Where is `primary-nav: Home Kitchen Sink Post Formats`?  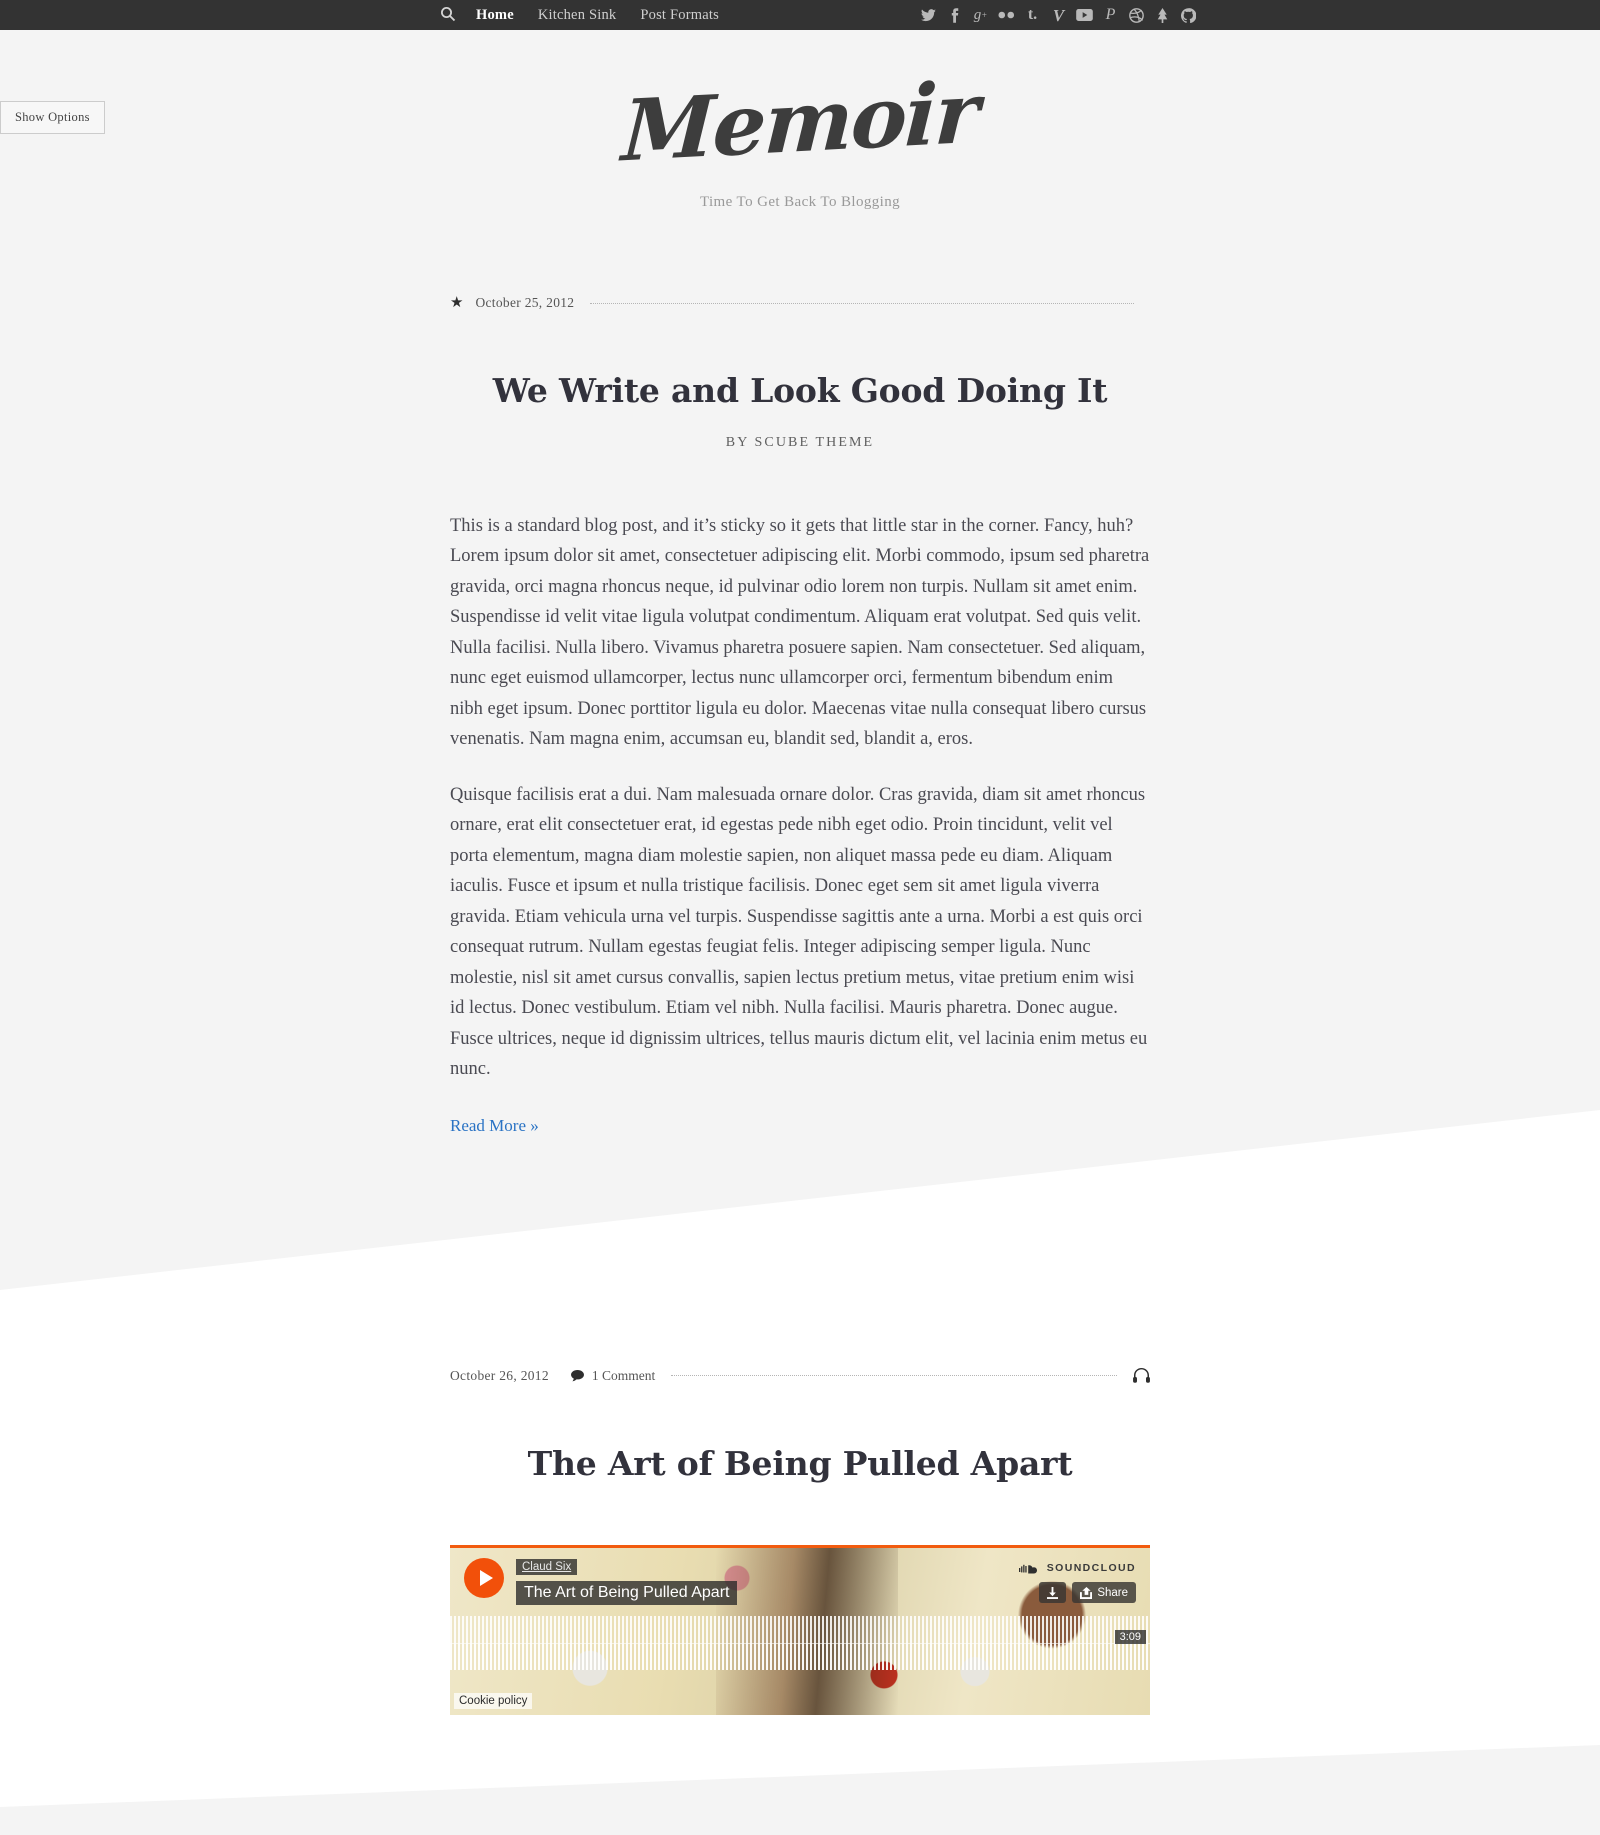
primary-nav: Home Kitchen Sink Post Formats is located at coordinates (591, 15).